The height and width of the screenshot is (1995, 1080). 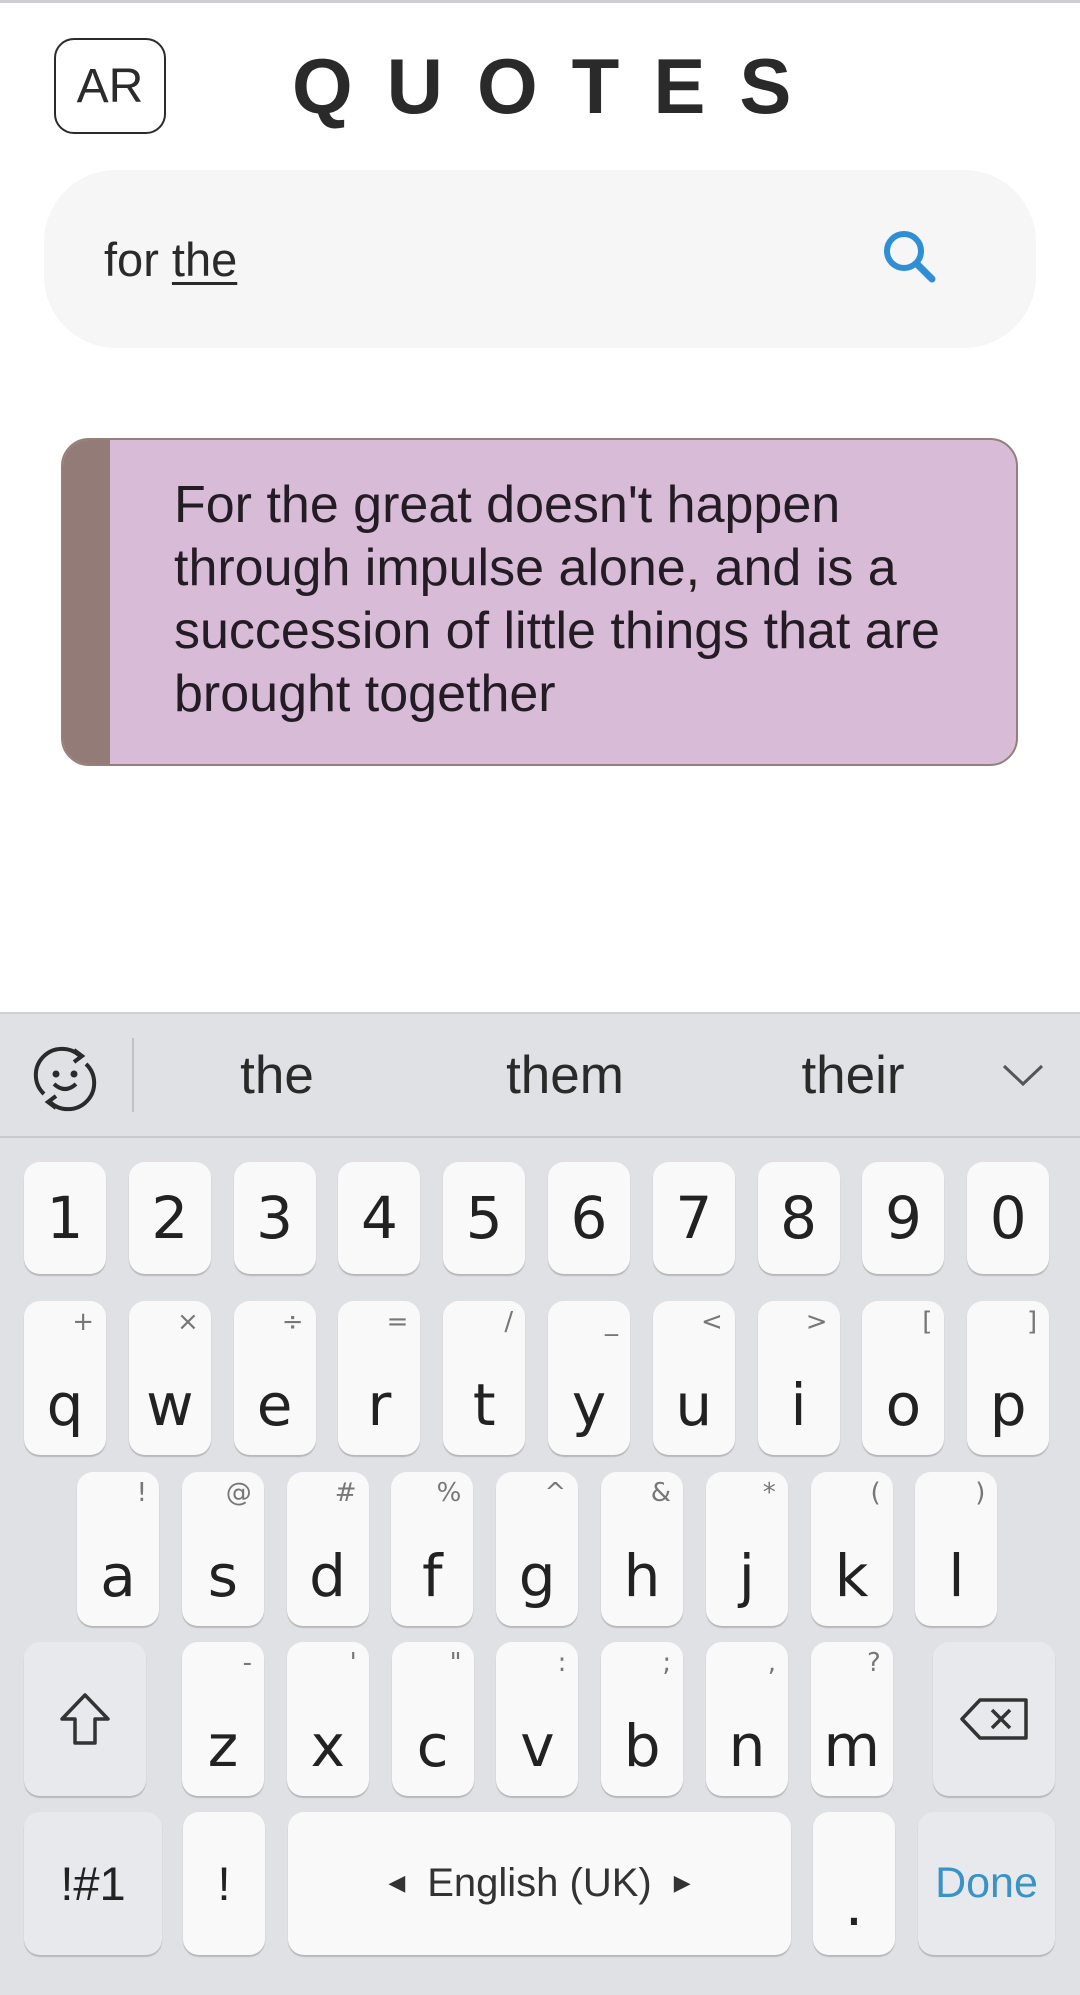 I want to click on key-1: 1, so click(x=65, y=1218).